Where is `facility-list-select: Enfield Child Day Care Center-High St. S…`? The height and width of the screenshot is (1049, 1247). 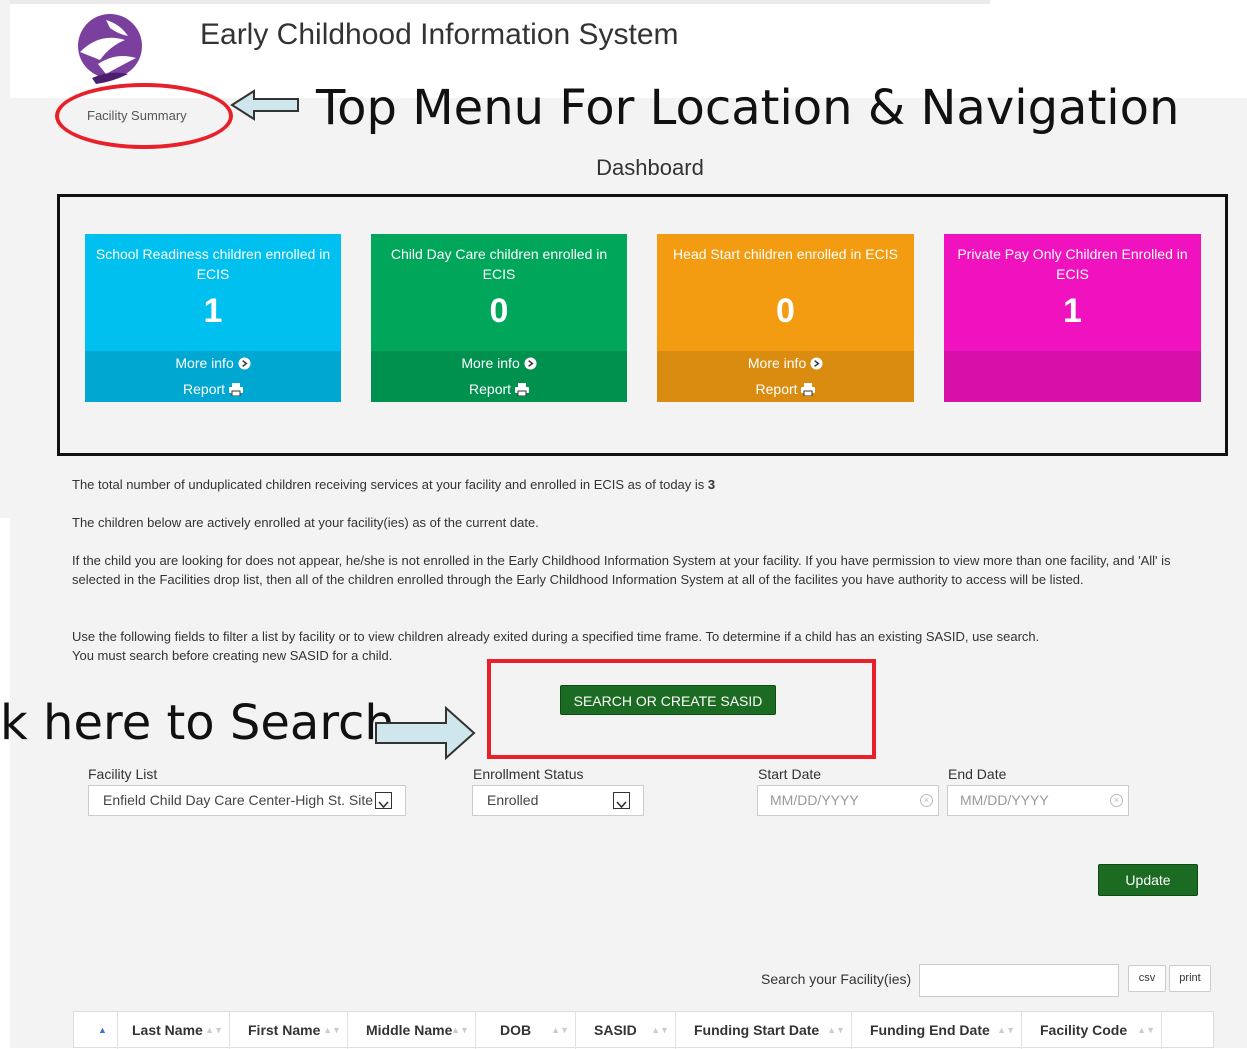
facility-list-select: Enfield Child Day Care Center-High St. S… is located at coordinates (247, 800).